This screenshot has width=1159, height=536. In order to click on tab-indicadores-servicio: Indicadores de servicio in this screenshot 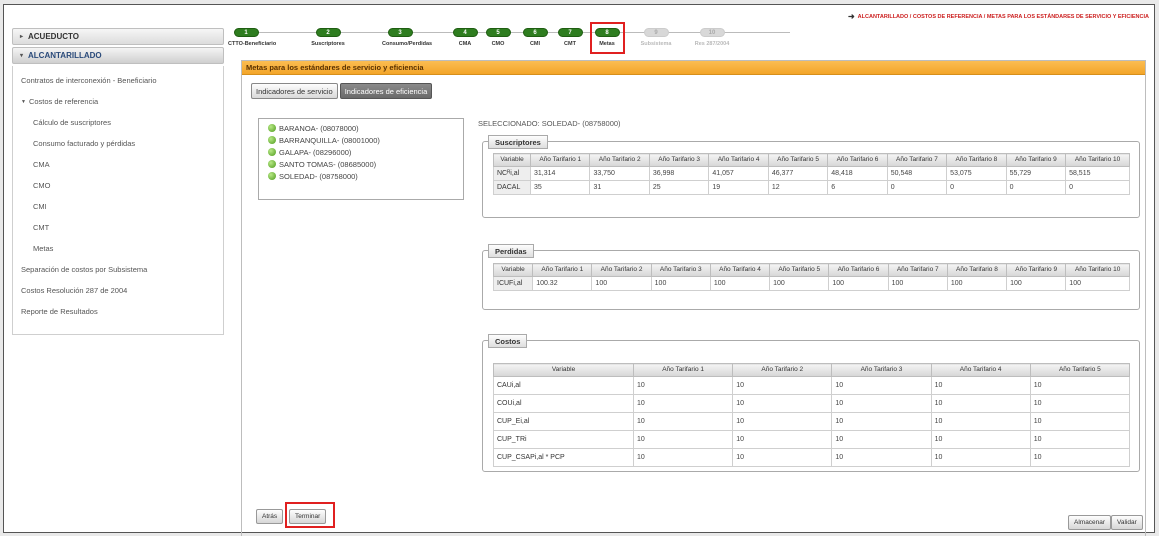, I will do `click(294, 91)`.